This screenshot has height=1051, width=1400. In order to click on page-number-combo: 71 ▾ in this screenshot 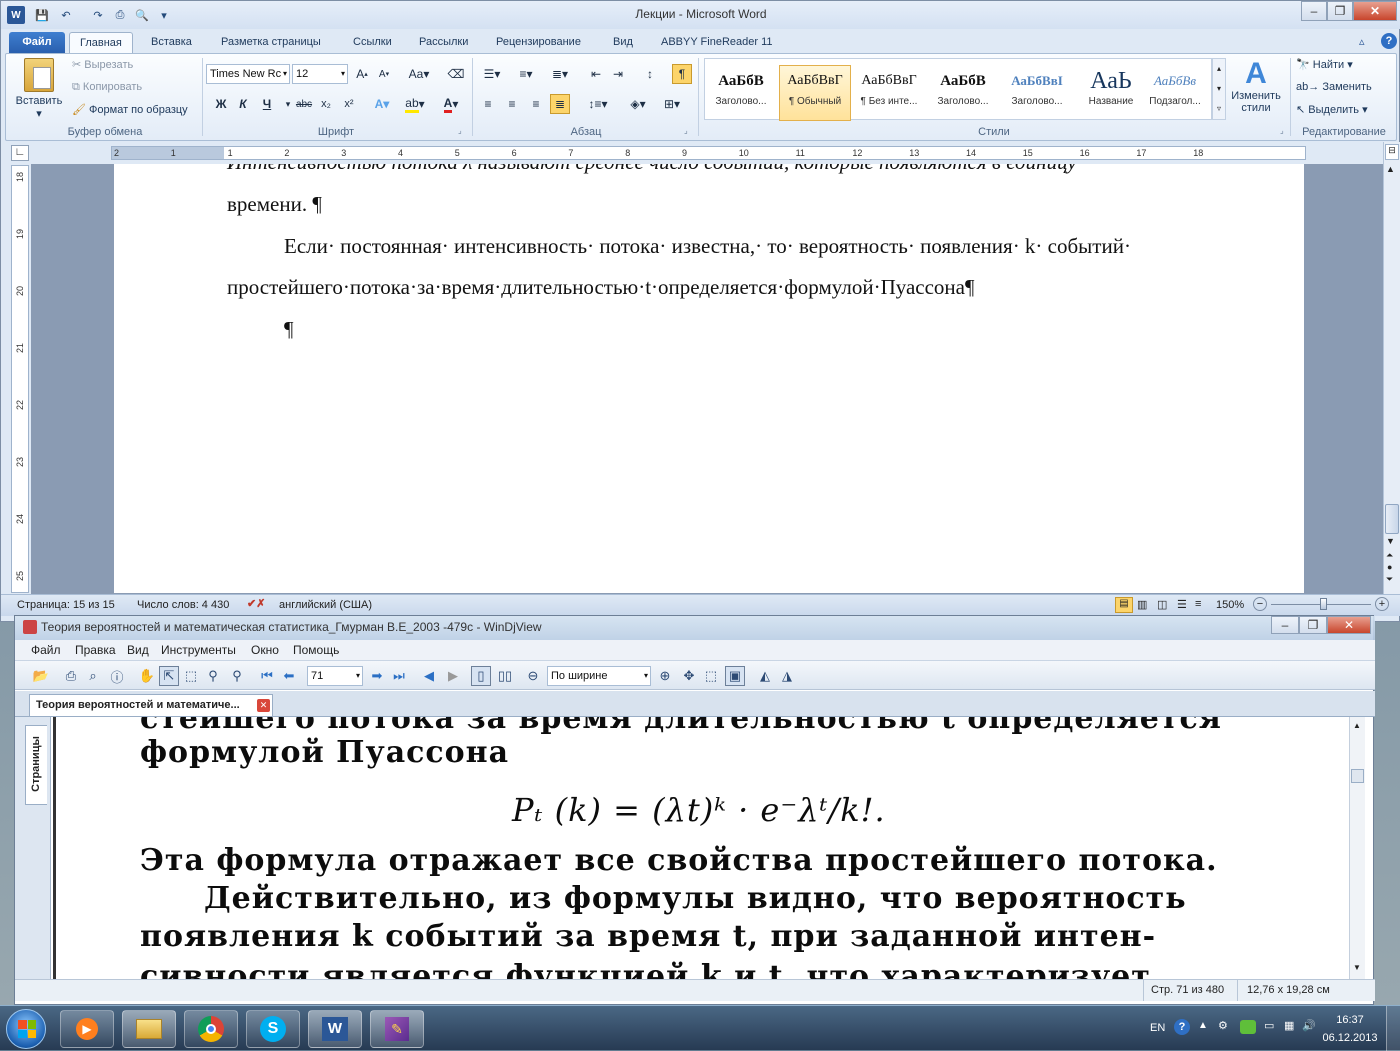, I will do `click(335, 676)`.